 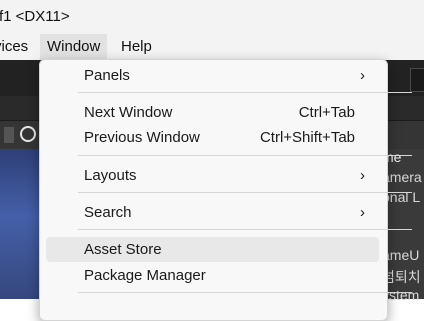 I want to click on shortcut-label: Ctrl+Tab, so click(x=326, y=112).